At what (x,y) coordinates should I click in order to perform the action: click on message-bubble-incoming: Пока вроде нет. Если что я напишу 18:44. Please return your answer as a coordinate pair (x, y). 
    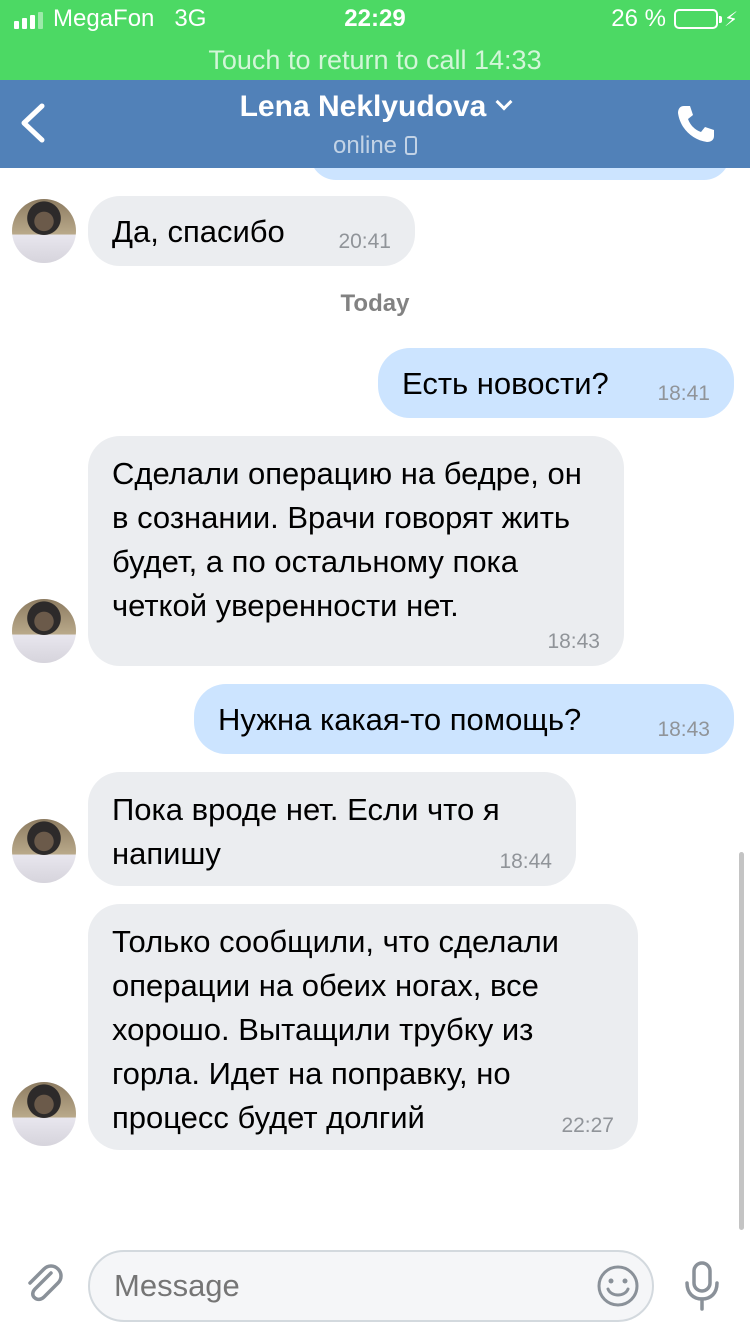
    Looking at the image, I should click on (332, 829).